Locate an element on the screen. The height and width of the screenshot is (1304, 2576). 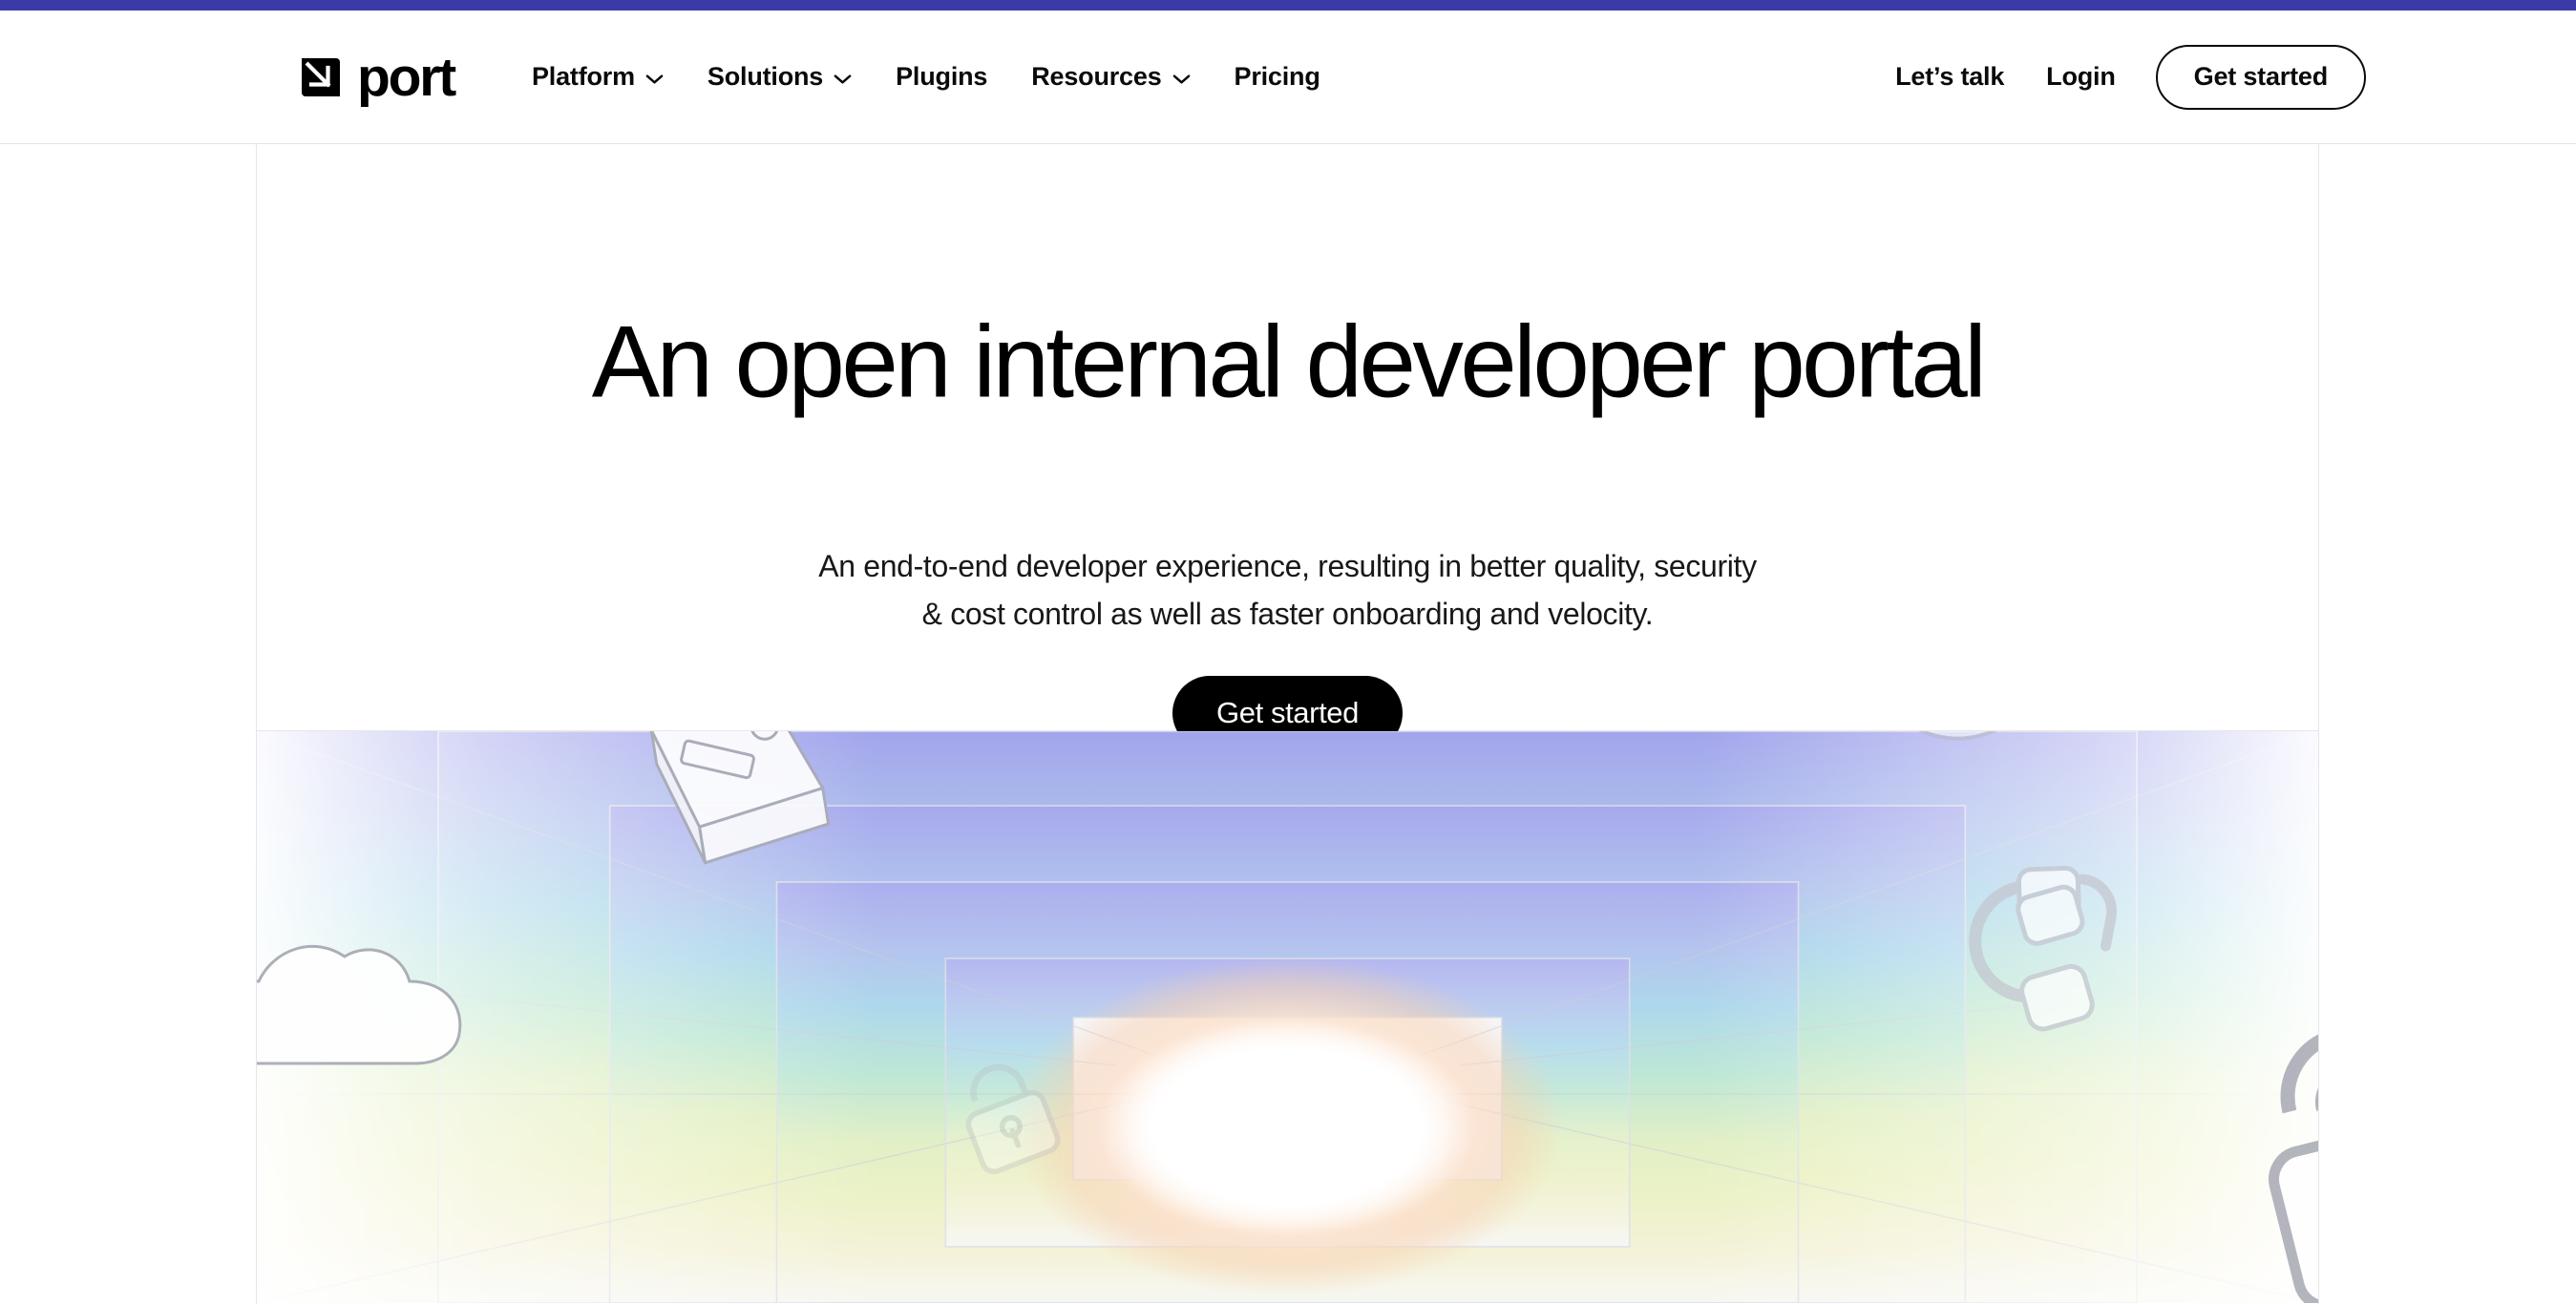
nav-item-platform: Platform is located at coordinates (598, 77).